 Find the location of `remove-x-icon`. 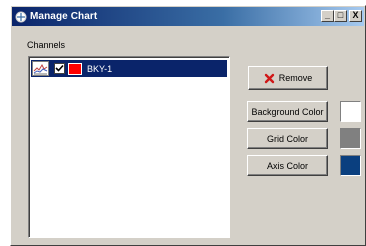

remove-x-icon is located at coordinates (269, 78).